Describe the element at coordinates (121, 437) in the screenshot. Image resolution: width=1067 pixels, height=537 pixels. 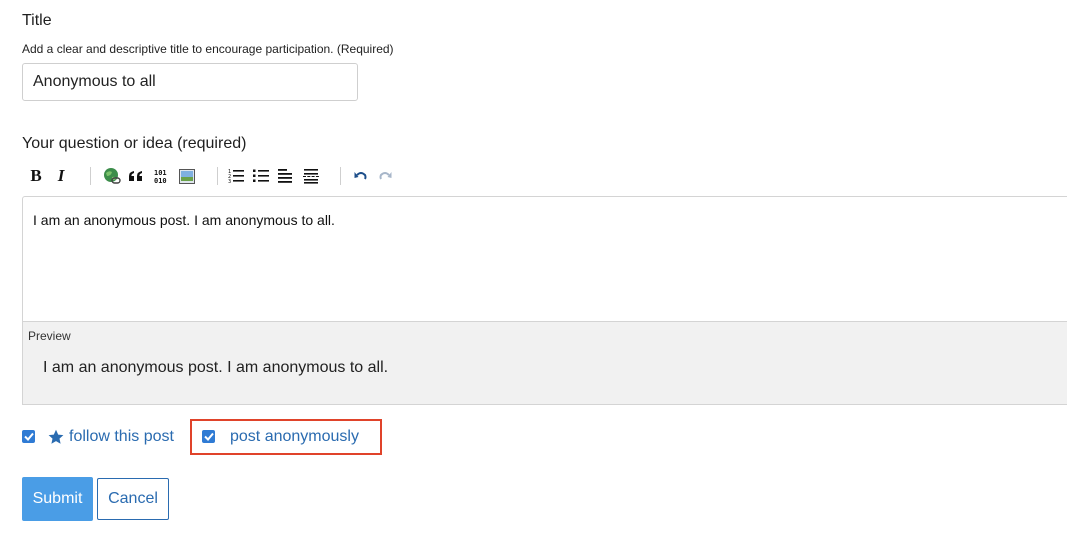
I see `follow-post-label: follow this post` at that location.